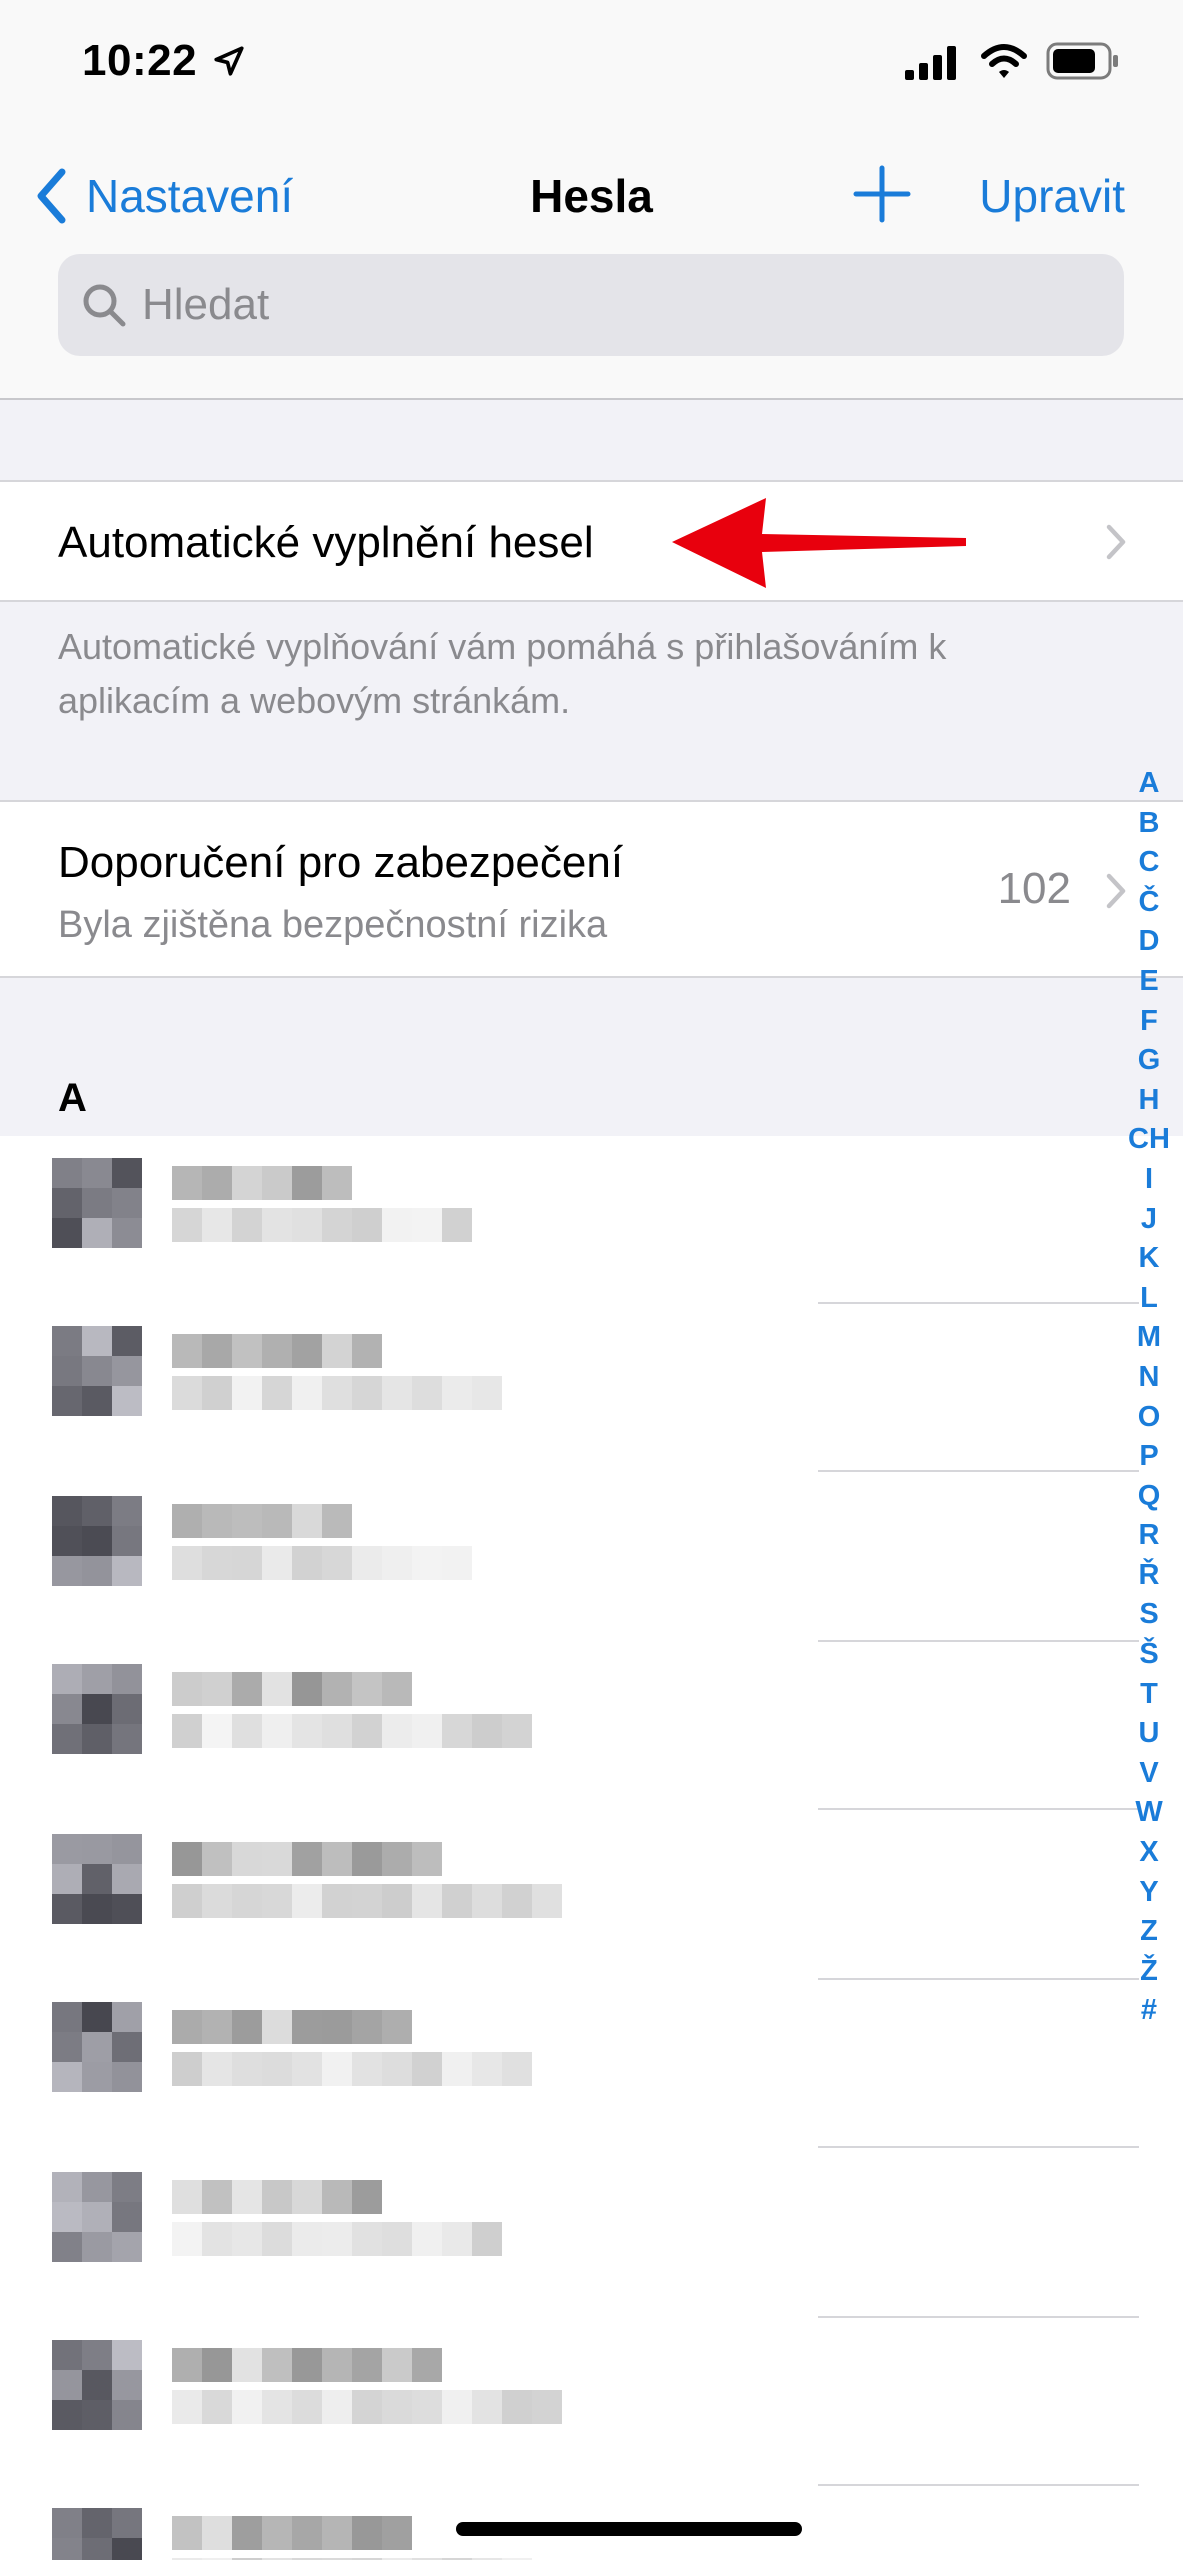 The height and width of the screenshot is (2560, 1183). Describe the element at coordinates (1149, 1022) in the screenshot. I see `index-letter: F` at that location.